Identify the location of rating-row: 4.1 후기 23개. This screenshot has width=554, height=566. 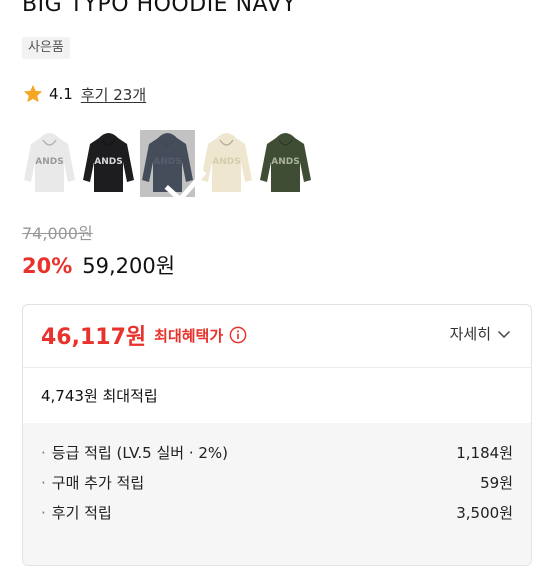
(84, 94).